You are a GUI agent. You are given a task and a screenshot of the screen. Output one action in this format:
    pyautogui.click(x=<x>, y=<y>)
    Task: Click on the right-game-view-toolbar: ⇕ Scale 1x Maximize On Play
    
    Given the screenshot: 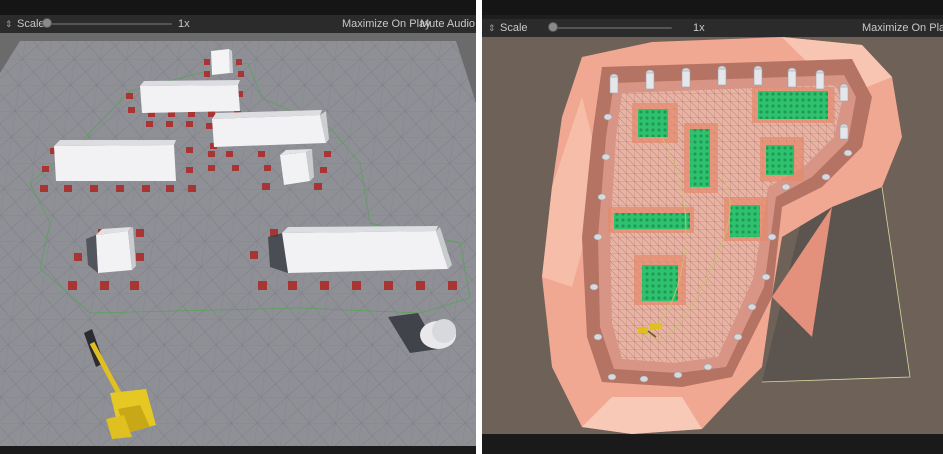 What is the action you would take?
    pyautogui.click(x=712, y=28)
    